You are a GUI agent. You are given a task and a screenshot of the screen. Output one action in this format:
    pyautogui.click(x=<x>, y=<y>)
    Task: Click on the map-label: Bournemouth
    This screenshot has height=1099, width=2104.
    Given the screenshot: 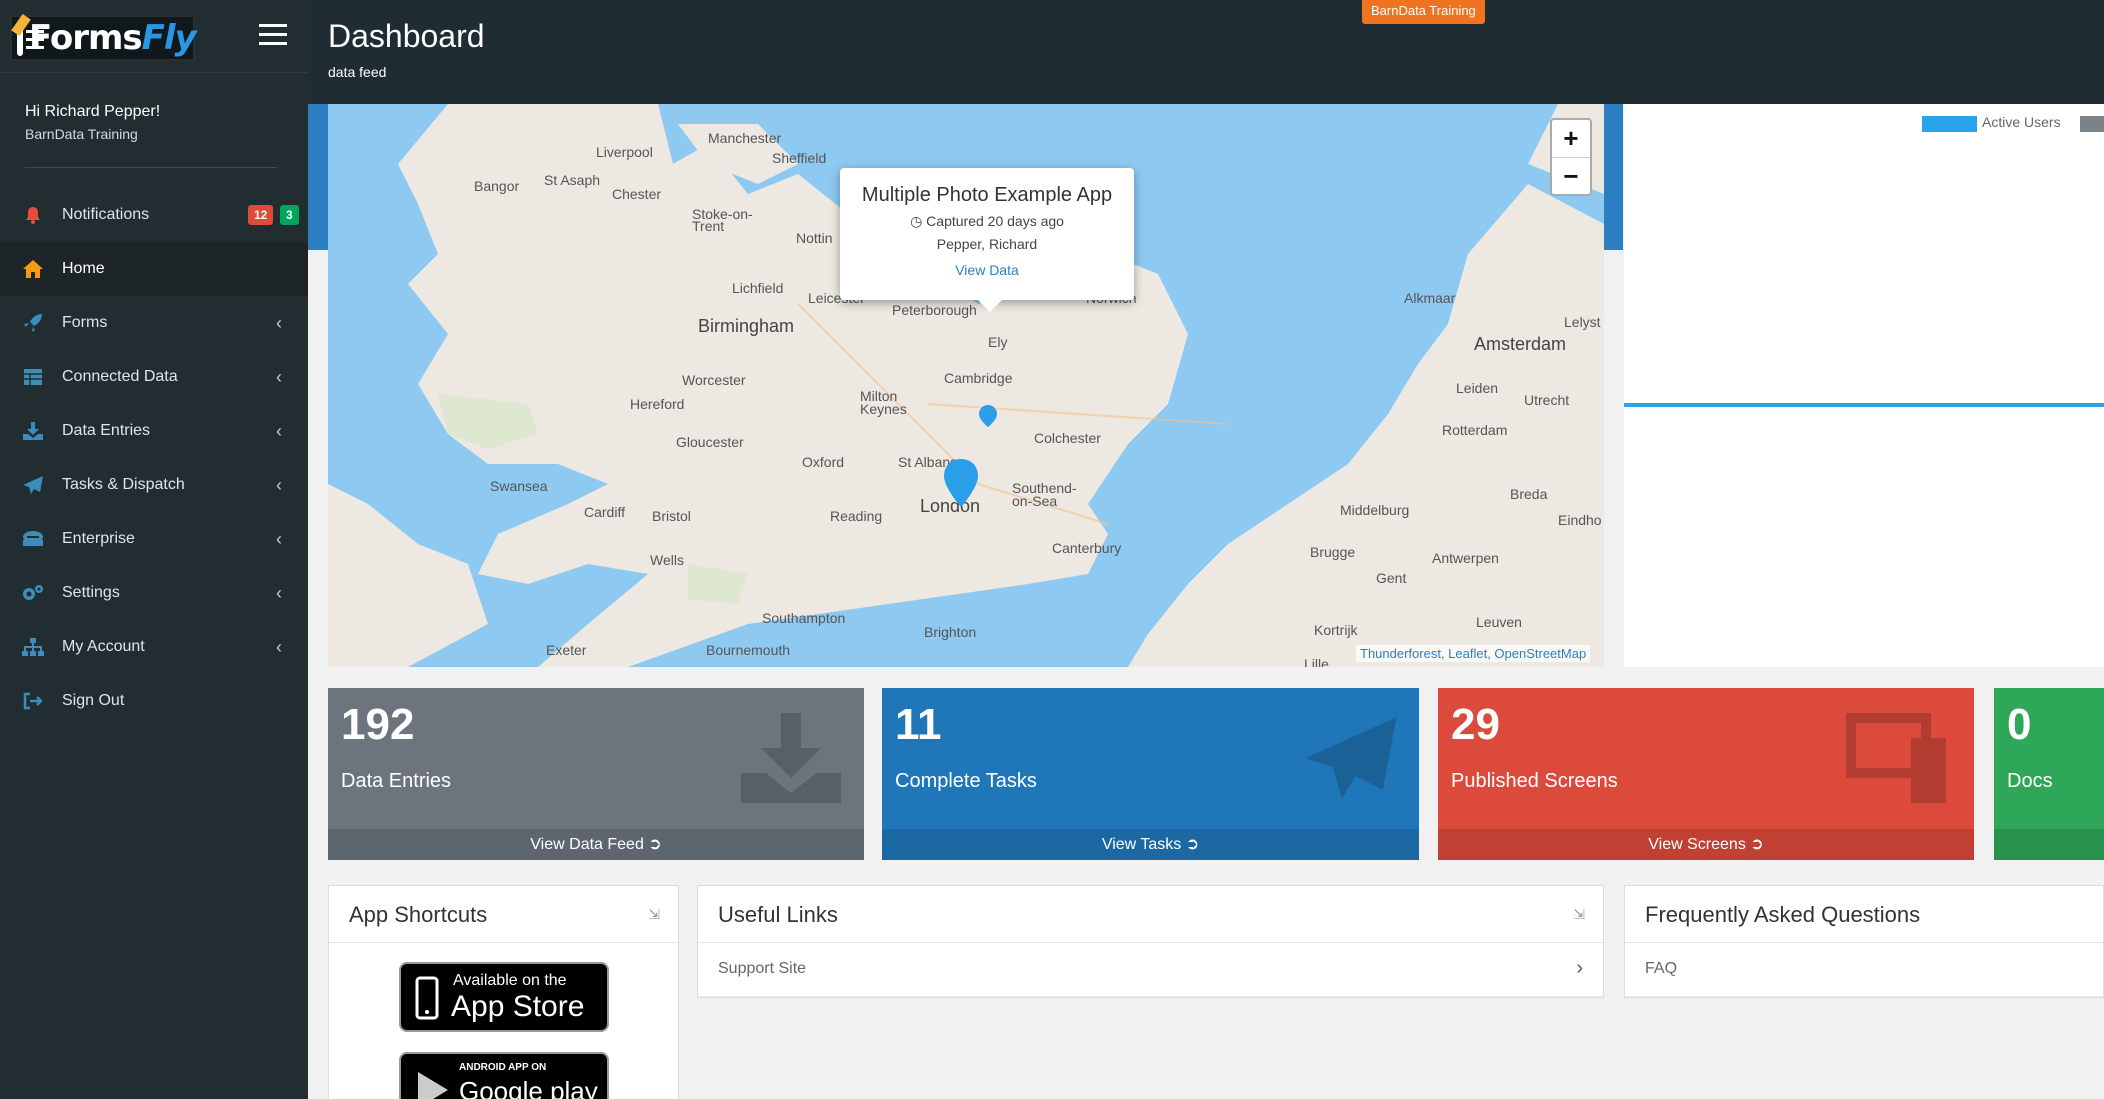 What is the action you would take?
    pyautogui.click(x=748, y=650)
    